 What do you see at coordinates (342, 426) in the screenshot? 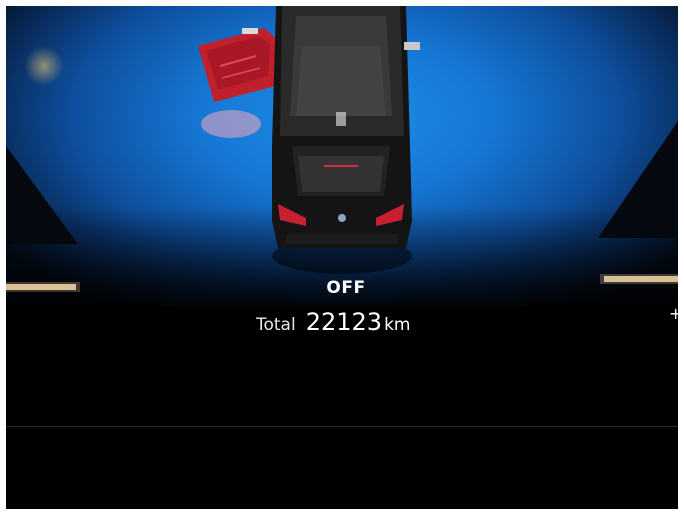
I see `screen-divider` at bounding box center [342, 426].